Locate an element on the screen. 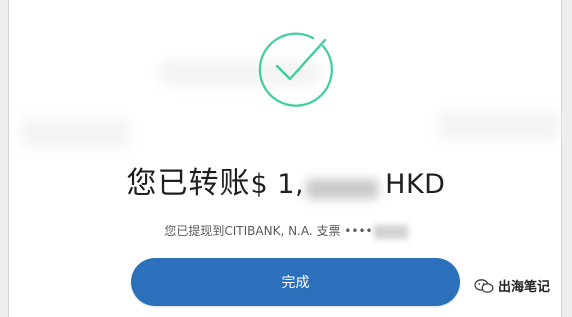  wechat-icon is located at coordinates (484, 285).